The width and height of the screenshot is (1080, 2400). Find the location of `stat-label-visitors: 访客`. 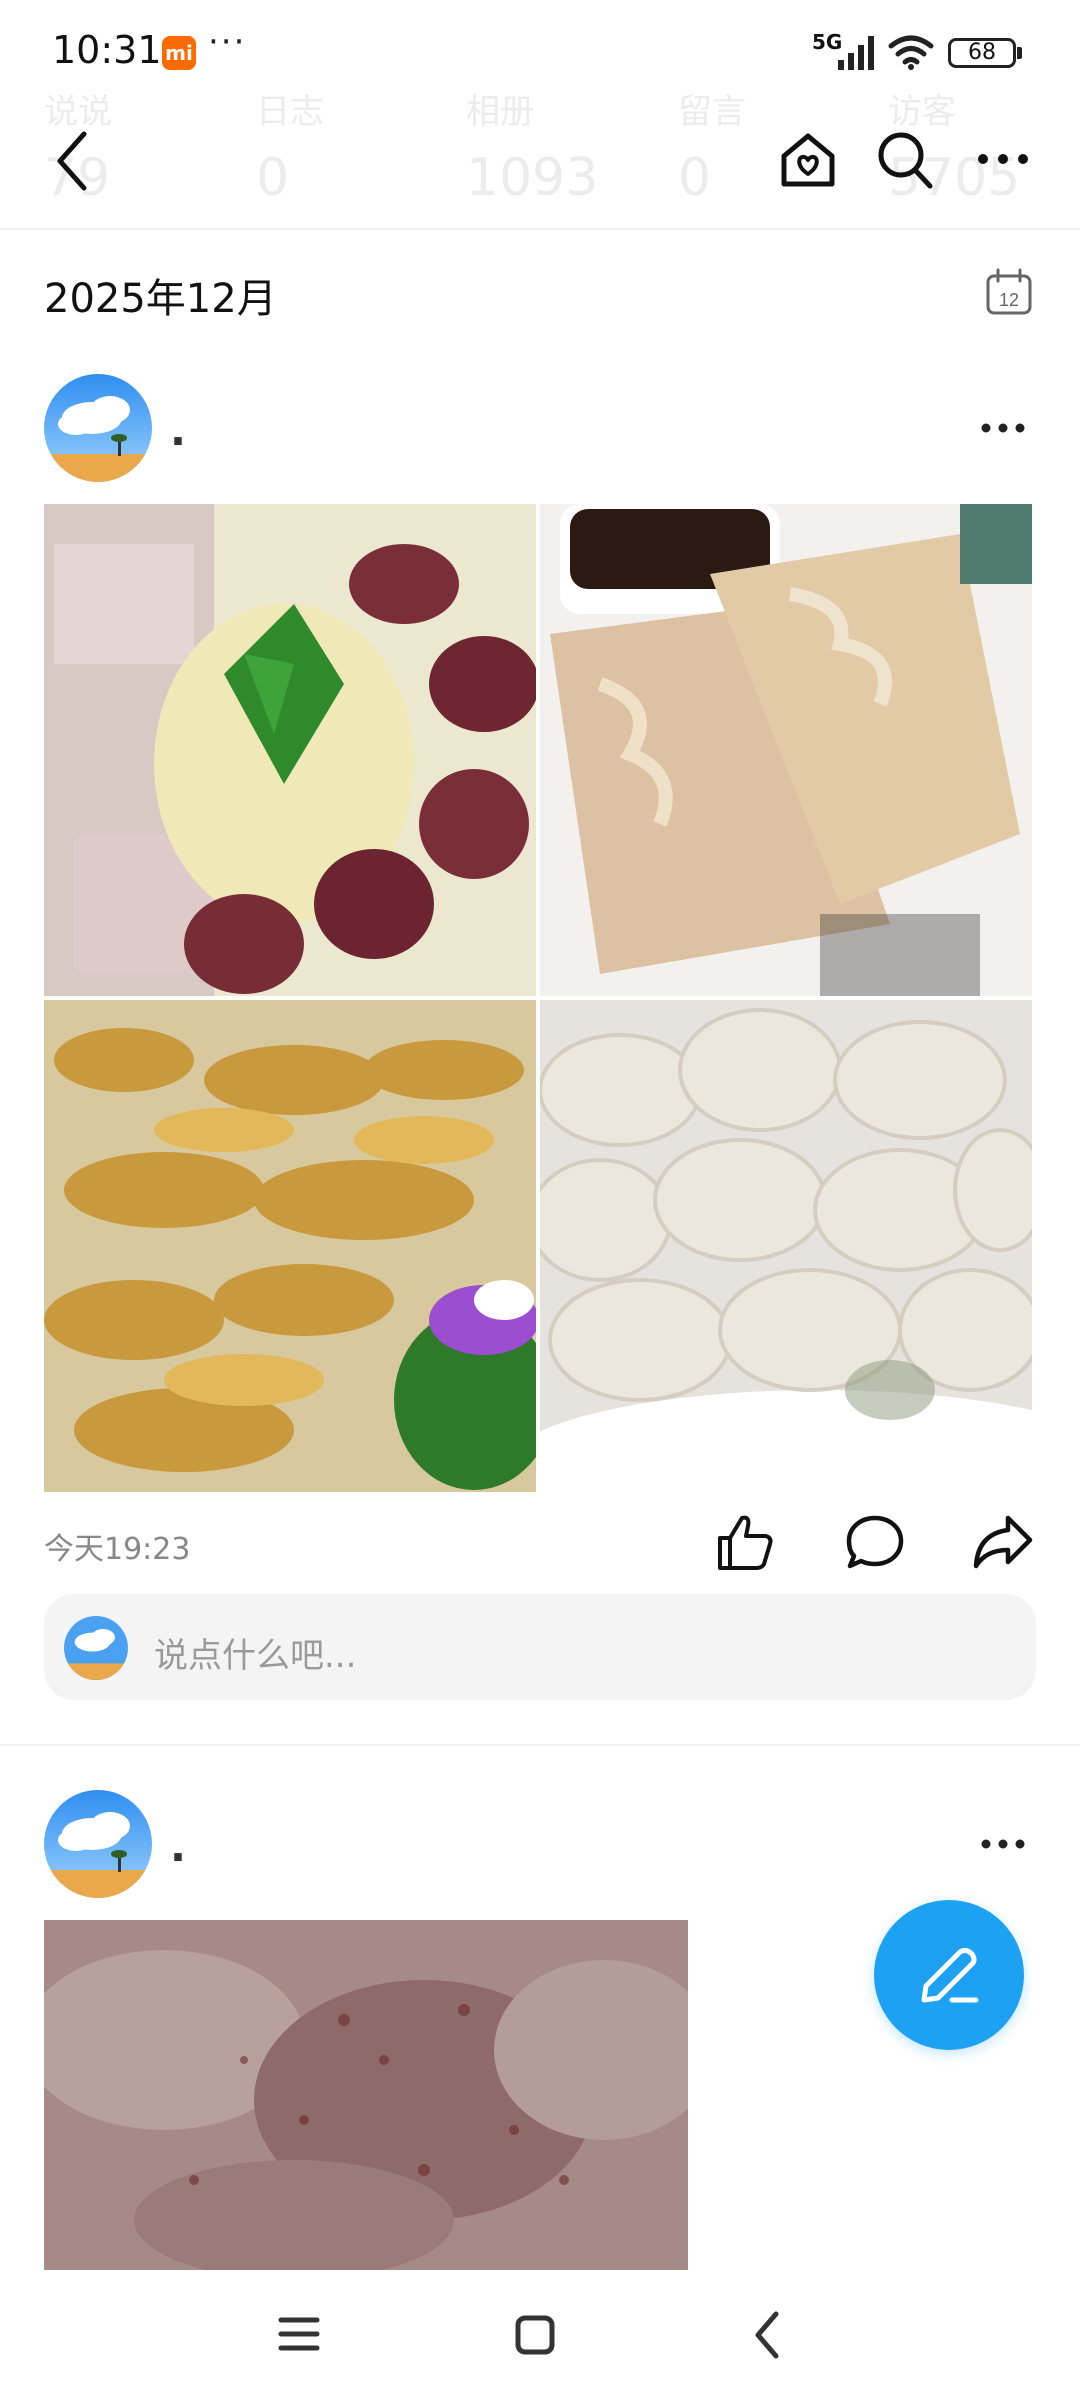

stat-label-visitors: 访客 is located at coordinates (922, 112).